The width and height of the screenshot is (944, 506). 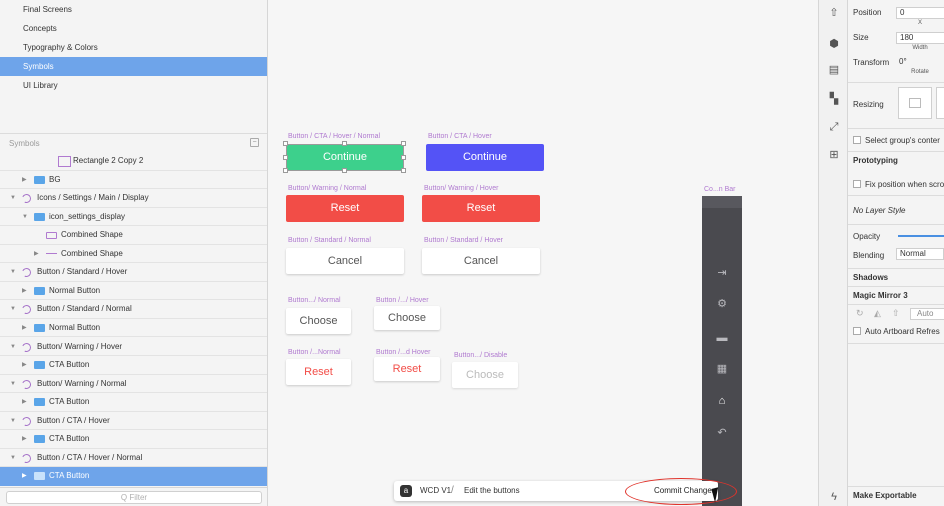 What do you see at coordinates (133, 161) in the screenshot?
I see `layer-row: Rectangle 2 Copy 2` at bounding box center [133, 161].